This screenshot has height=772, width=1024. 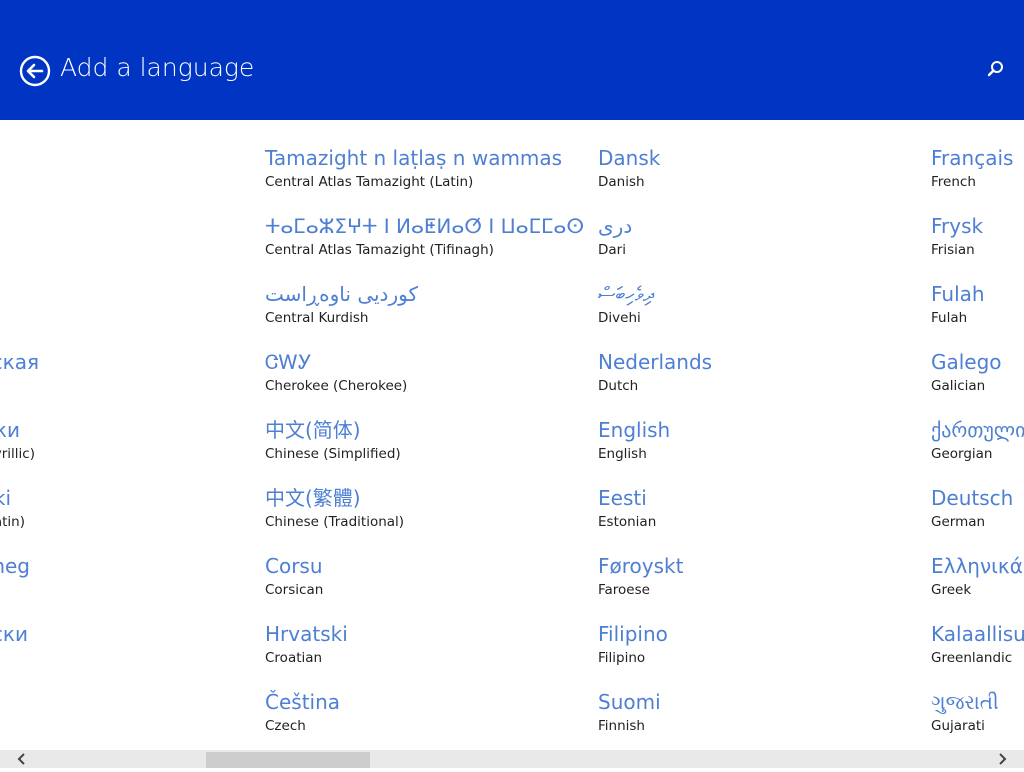 What do you see at coordinates (622, 454) in the screenshot?
I see `language-english-name: English` at bounding box center [622, 454].